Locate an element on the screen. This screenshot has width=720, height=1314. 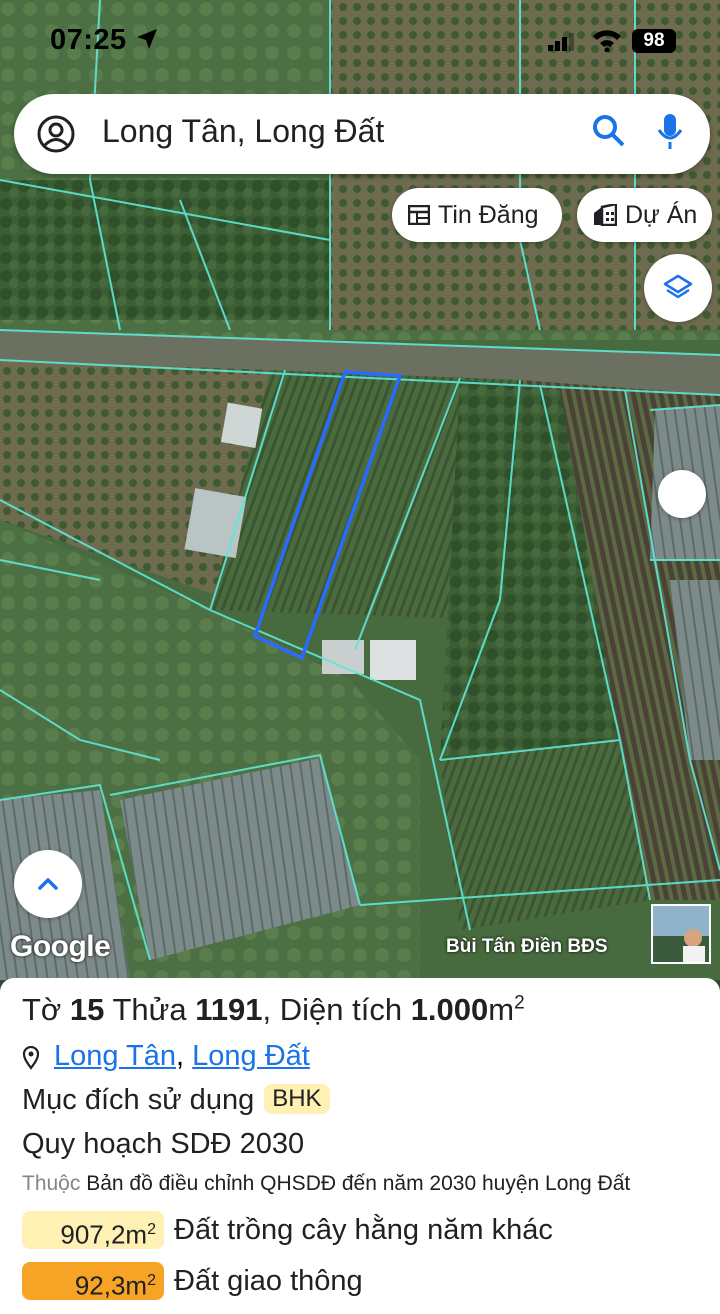
purpose-label: Mục đích sử dụng is located at coordinates (138, 1100).